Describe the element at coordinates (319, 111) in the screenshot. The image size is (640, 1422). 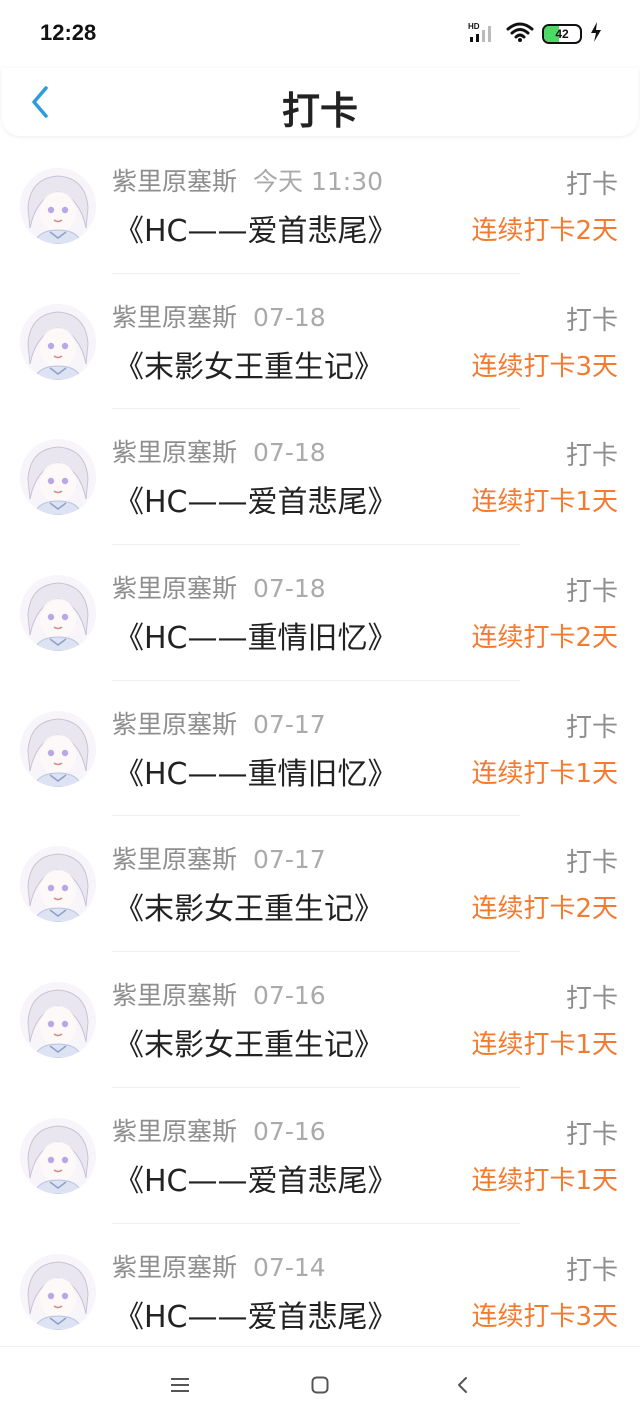
I see `page-title: 打卡` at that location.